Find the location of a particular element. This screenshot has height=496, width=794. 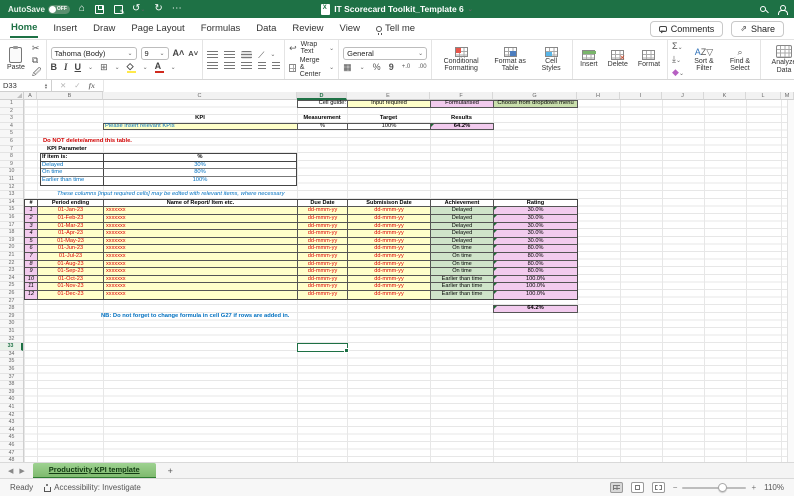

row-header-2: 2 is located at coordinates (11, 112).